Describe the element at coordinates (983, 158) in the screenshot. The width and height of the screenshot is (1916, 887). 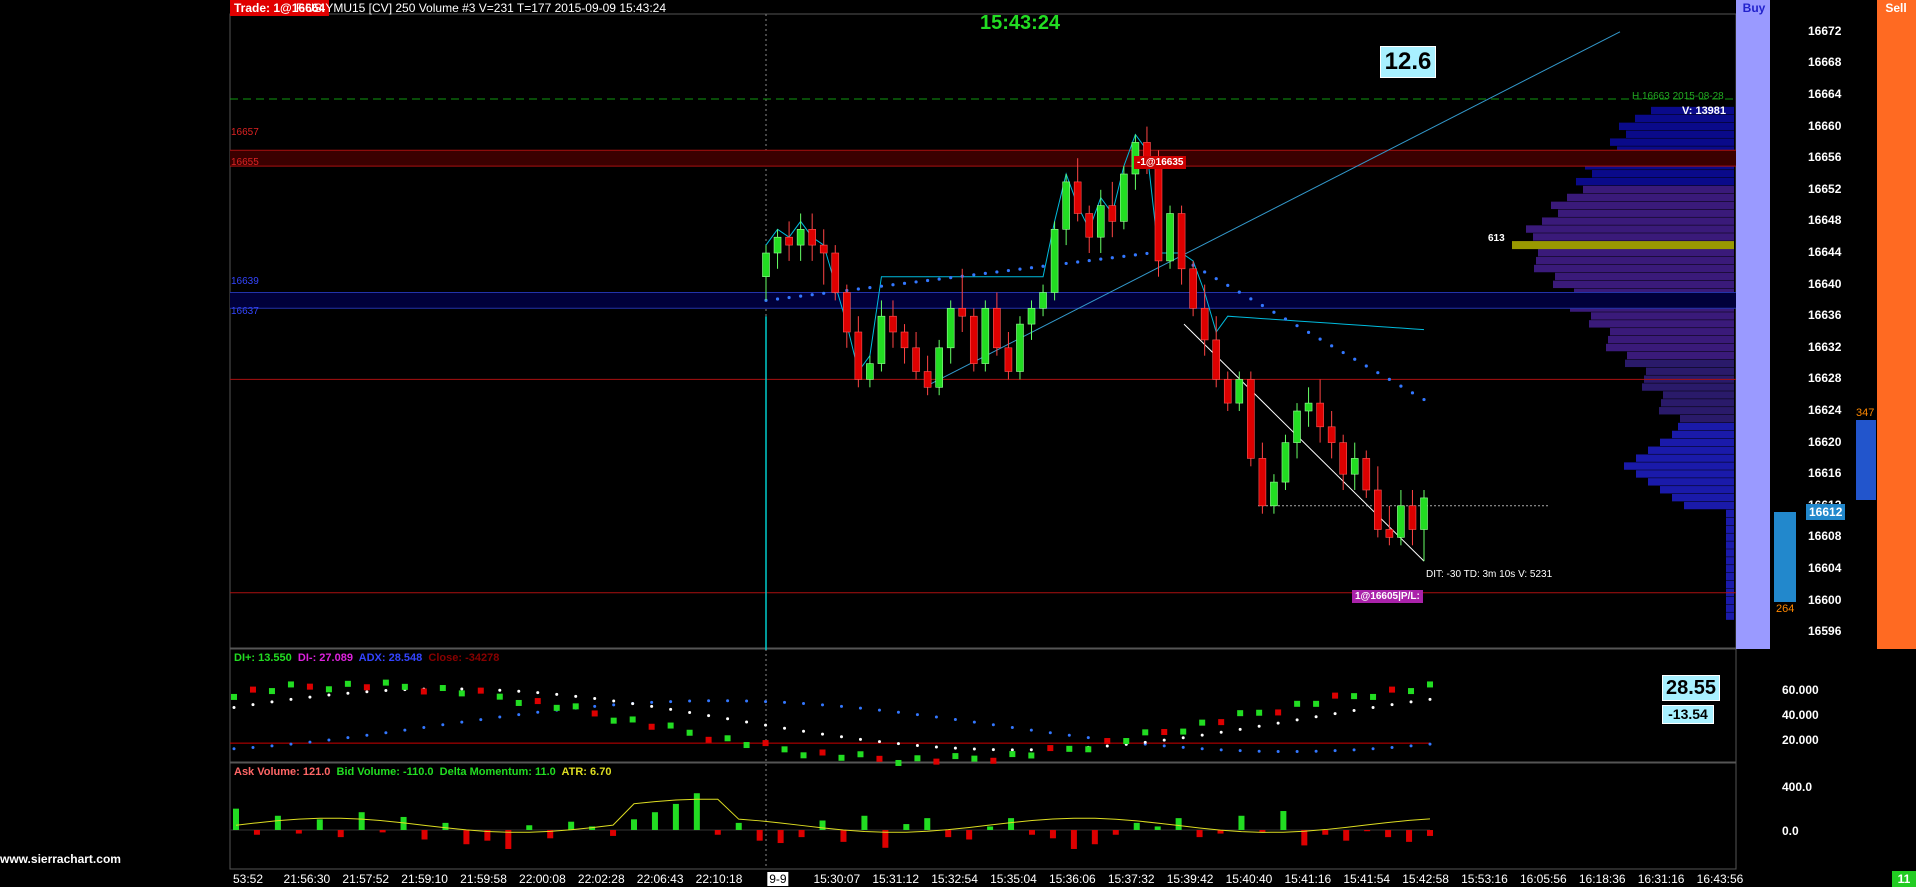
I see `resistance-zone` at that location.